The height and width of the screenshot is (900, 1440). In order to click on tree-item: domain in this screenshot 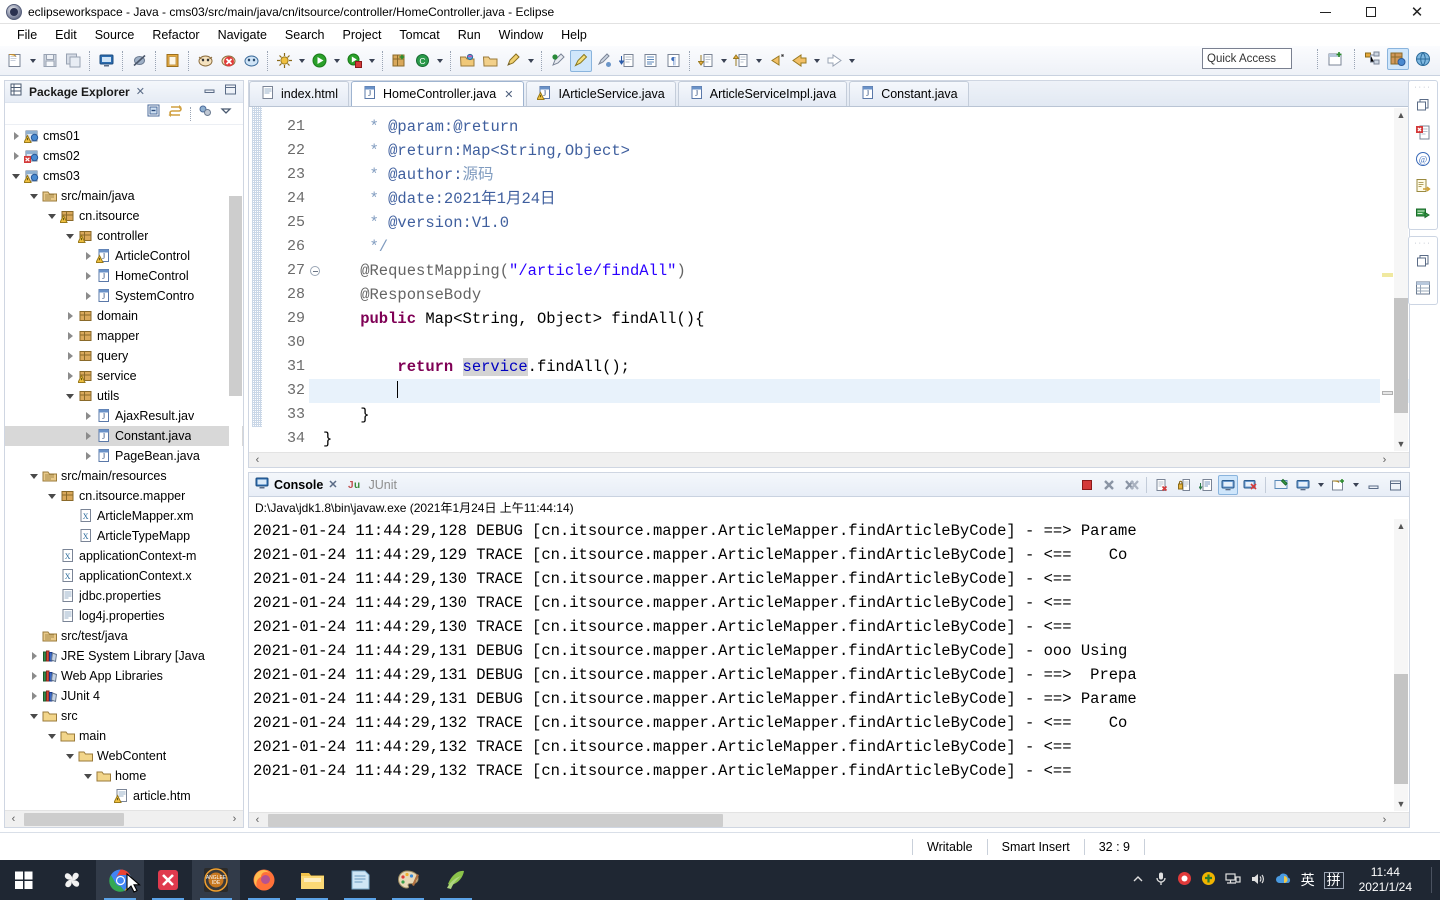, I will do `click(124, 316)`.